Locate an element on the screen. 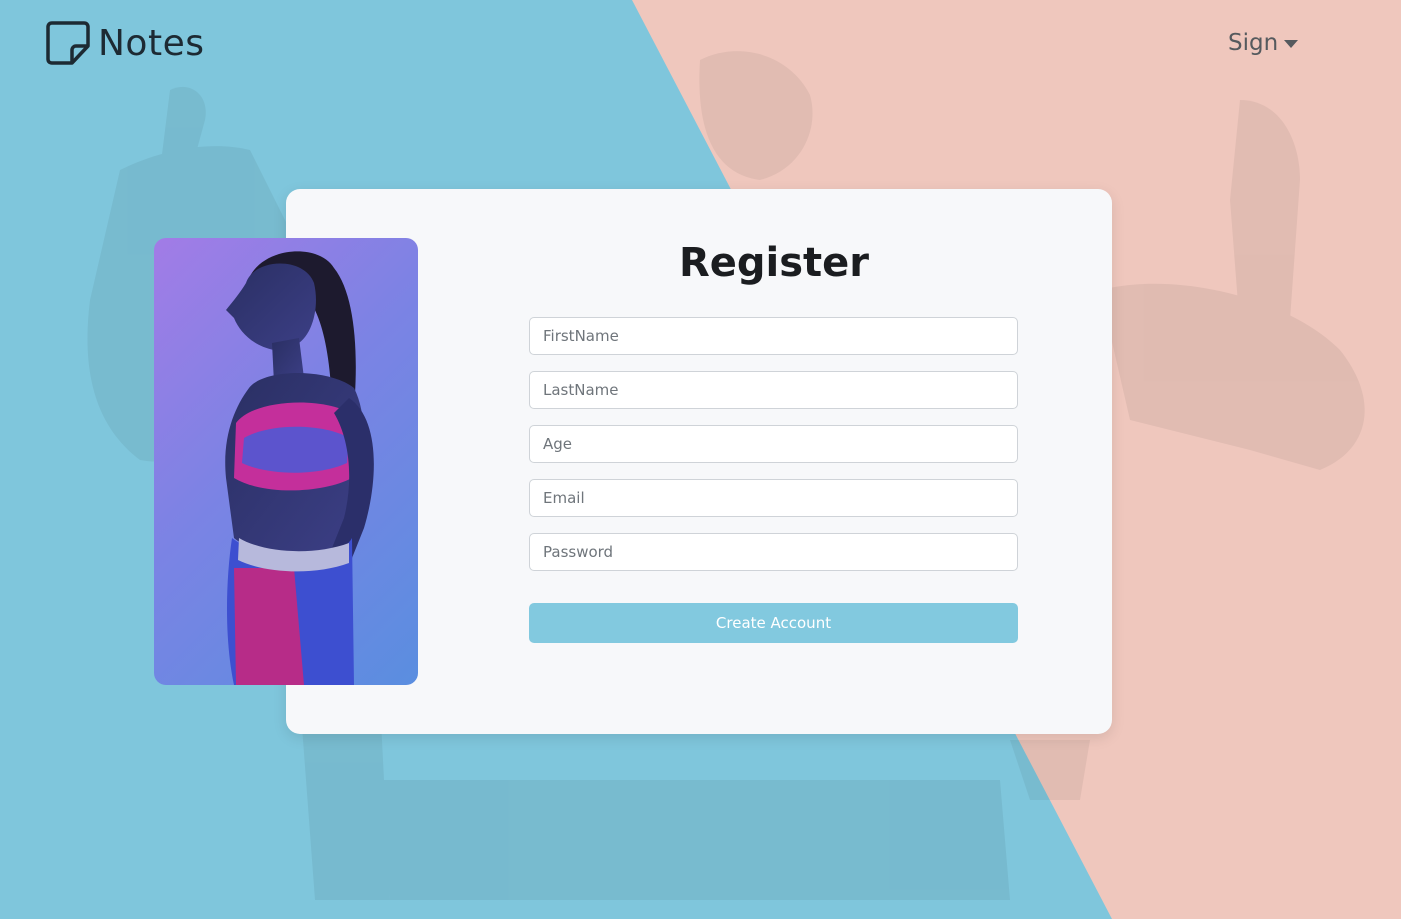  email-input is located at coordinates (773, 498).